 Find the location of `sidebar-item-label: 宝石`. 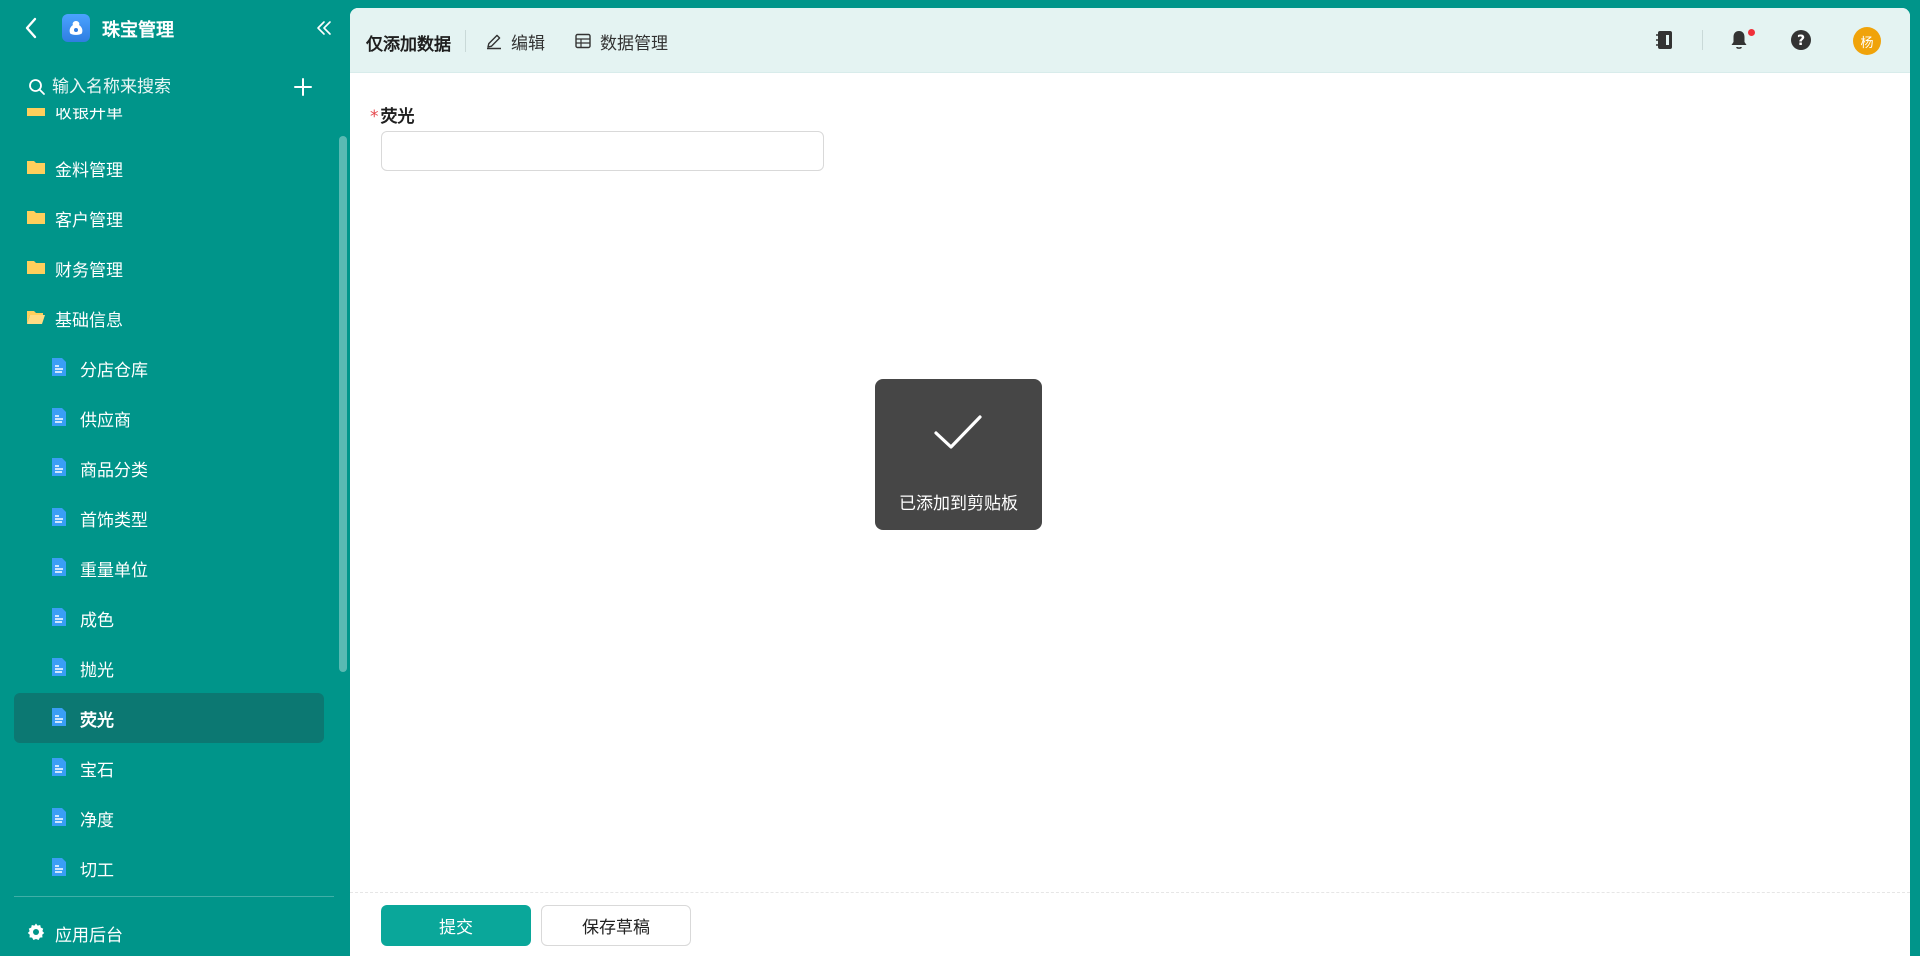

sidebar-item-label: 宝石 is located at coordinates (97, 770).